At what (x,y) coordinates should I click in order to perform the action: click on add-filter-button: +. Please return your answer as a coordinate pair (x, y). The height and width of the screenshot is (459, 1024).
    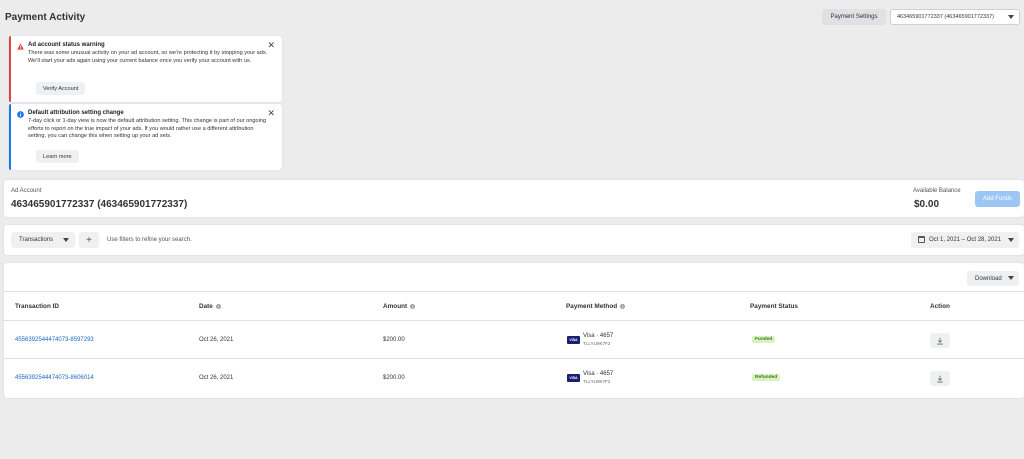
    Looking at the image, I should click on (89, 240).